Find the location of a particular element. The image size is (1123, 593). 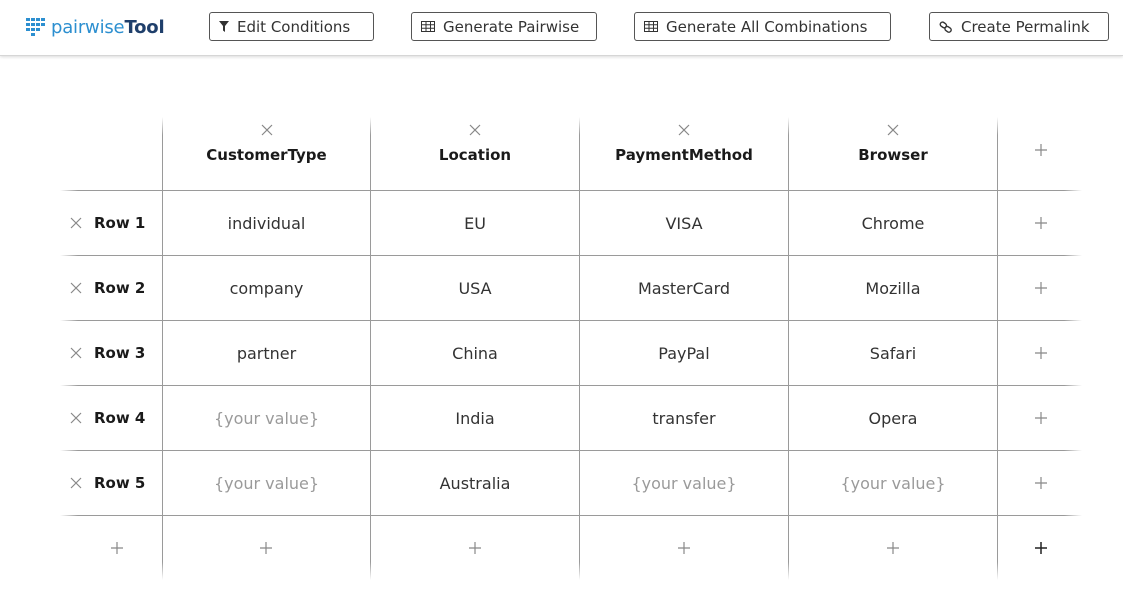

value-cell: transfer is located at coordinates (684, 418).